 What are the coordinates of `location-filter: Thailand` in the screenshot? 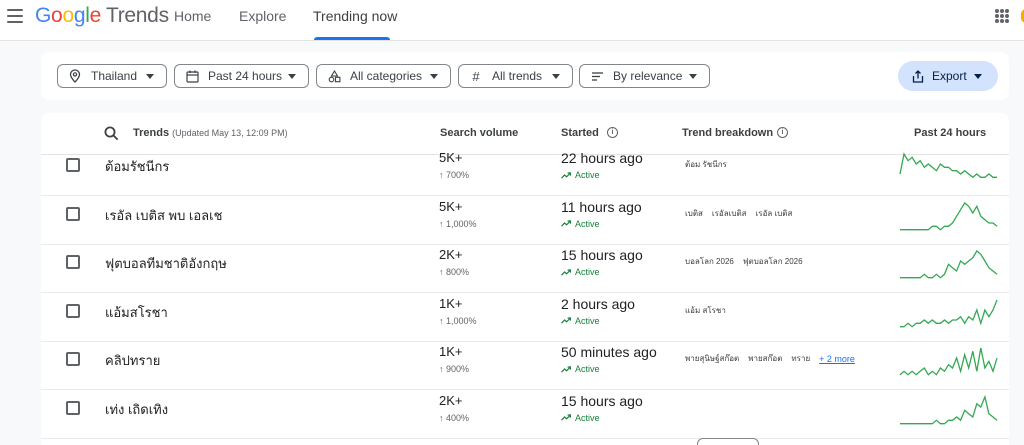 It's located at (112, 76).